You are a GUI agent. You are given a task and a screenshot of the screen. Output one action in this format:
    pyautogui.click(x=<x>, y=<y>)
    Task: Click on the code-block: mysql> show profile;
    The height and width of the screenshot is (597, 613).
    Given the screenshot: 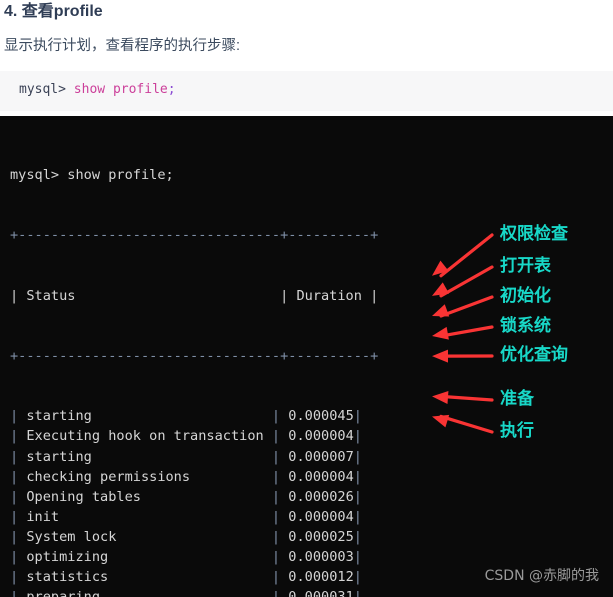 What is the action you would take?
    pyautogui.click(x=306, y=91)
    